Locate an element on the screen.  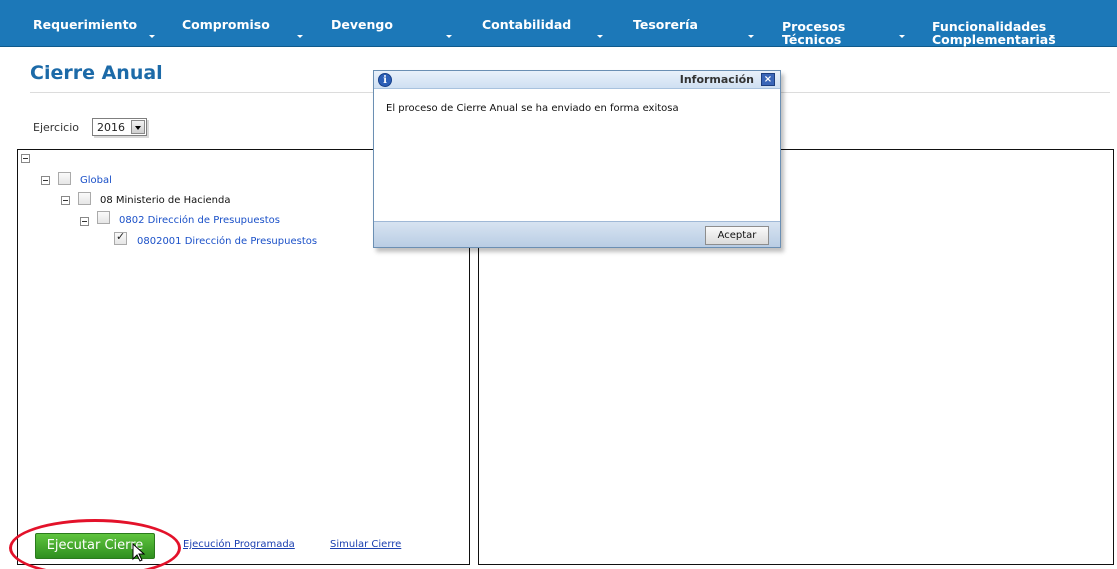
checkbox-global is located at coordinates (64, 178).